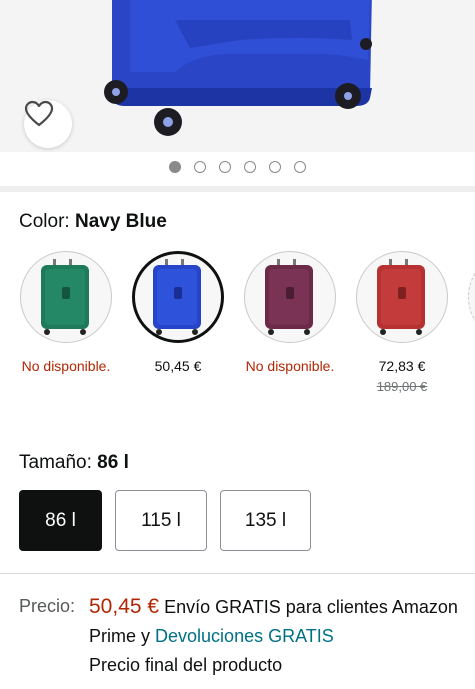  I want to click on color-swatch-purple: No disponible., so click(298, 330).